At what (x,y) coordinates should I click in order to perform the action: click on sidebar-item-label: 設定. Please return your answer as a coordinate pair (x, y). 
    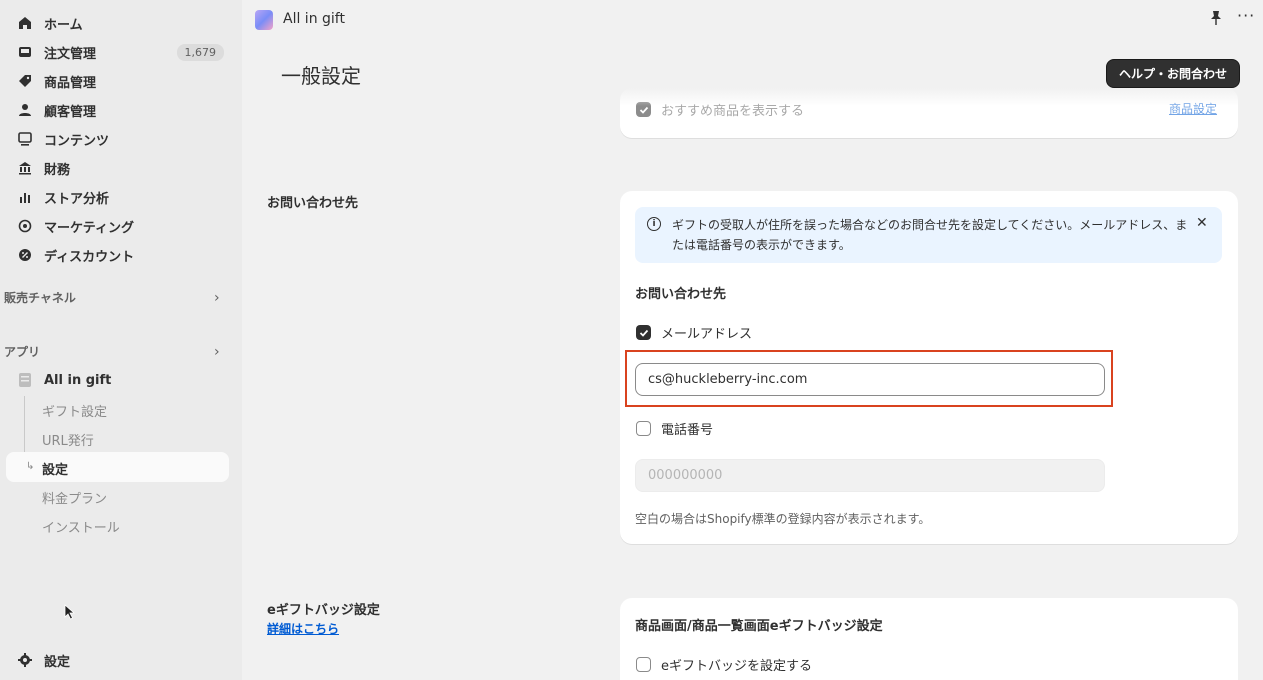
    Looking at the image, I should click on (57, 662).